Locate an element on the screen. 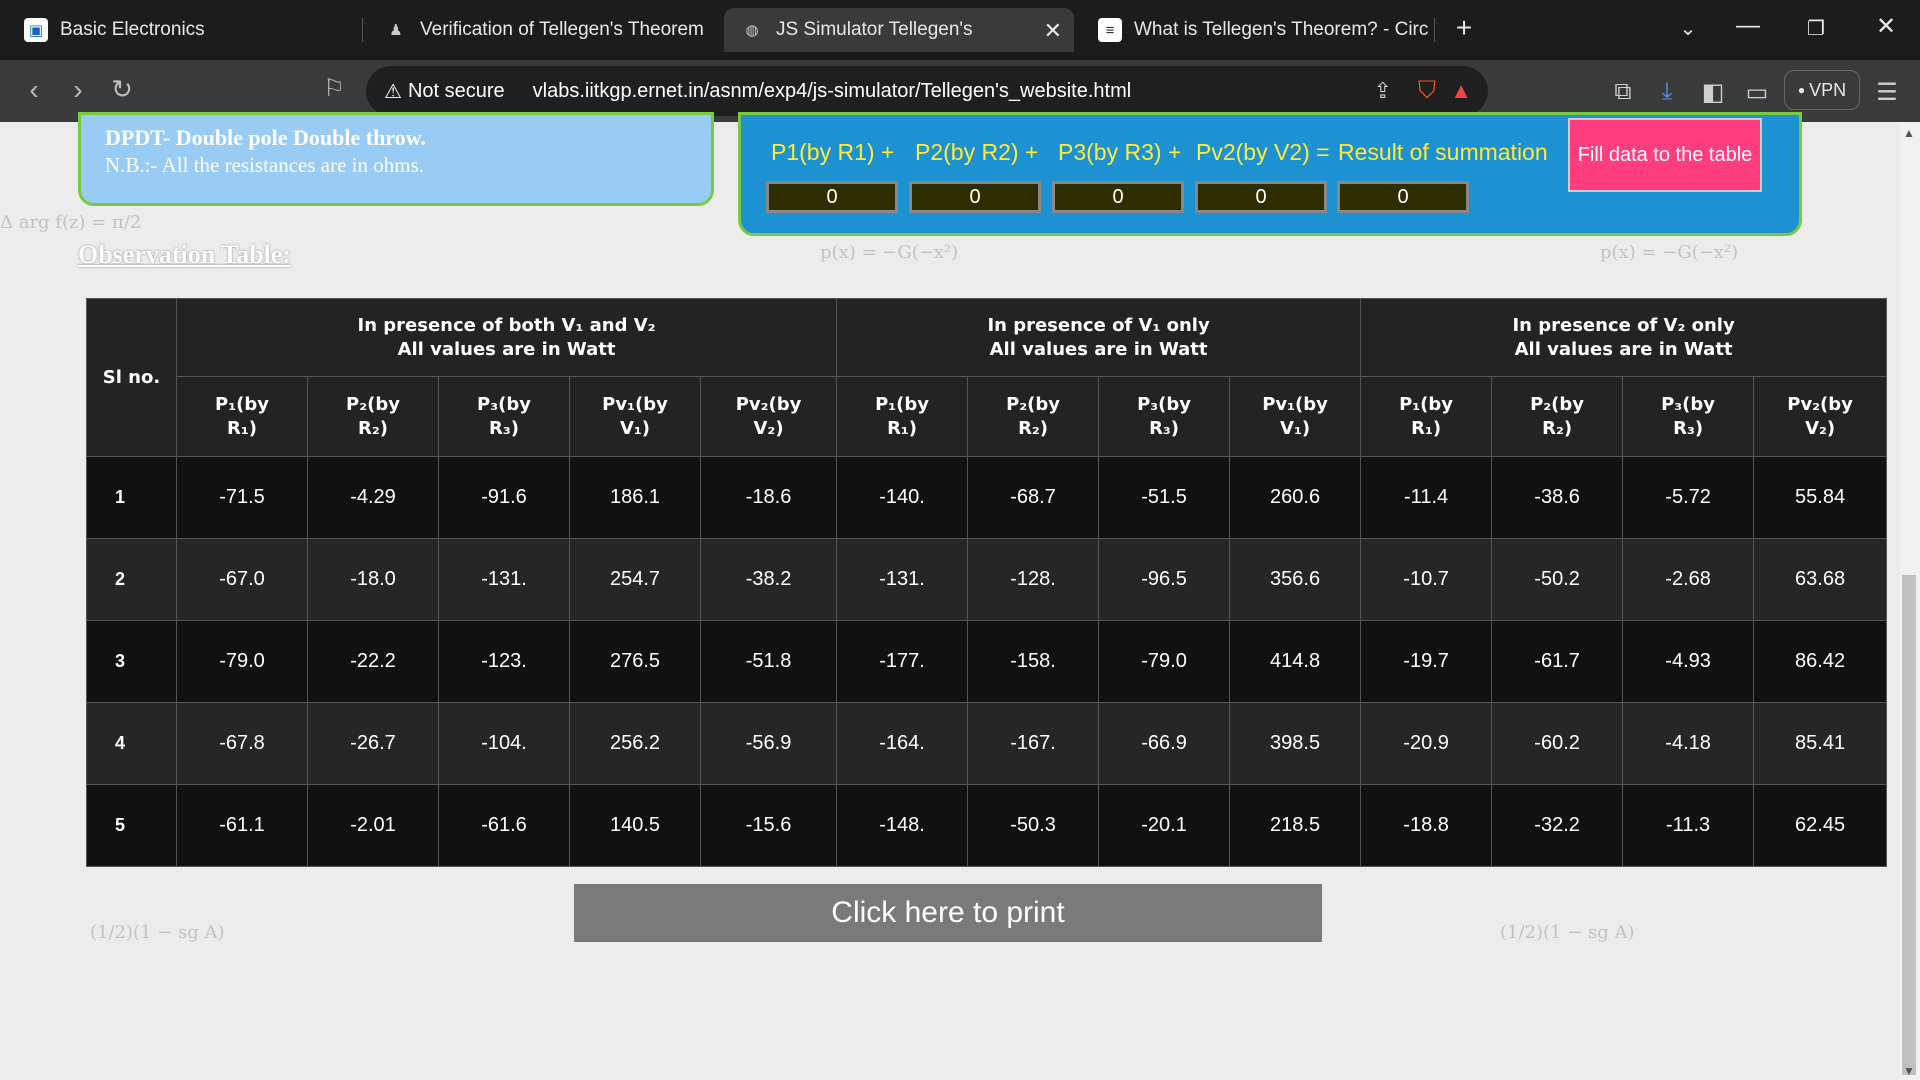 The height and width of the screenshot is (1080, 1920). scroll-up-icon: ▲ is located at coordinates (1909, 133).